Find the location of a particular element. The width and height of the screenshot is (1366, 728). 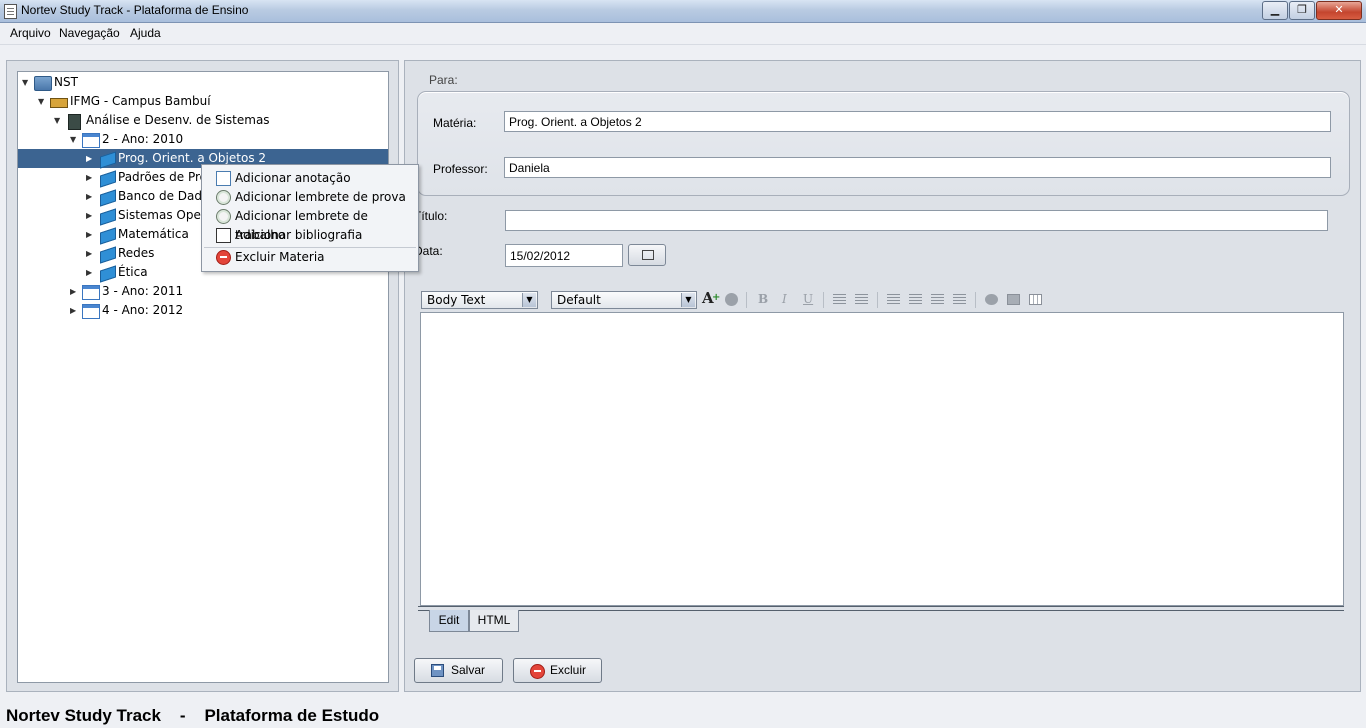

tab-edit: Edit is located at coordinates (449, 621).